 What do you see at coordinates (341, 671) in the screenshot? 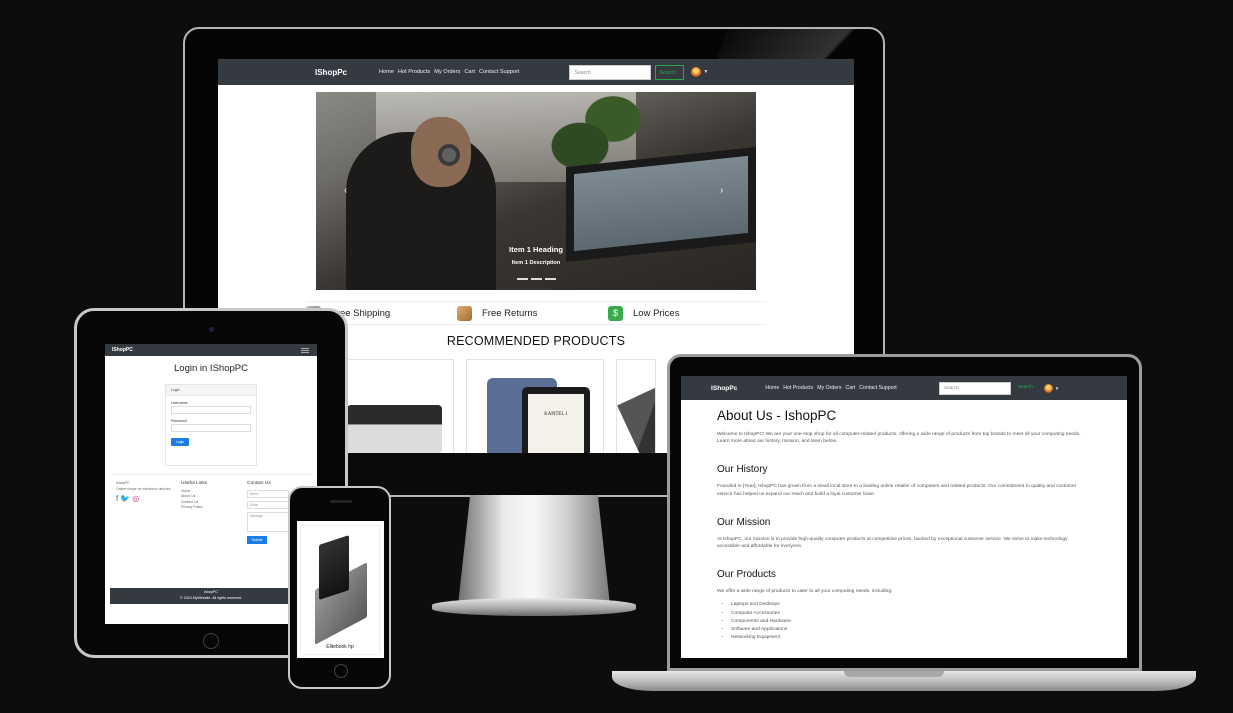
I see `phone-home-button` at bounding box center [341, 671].